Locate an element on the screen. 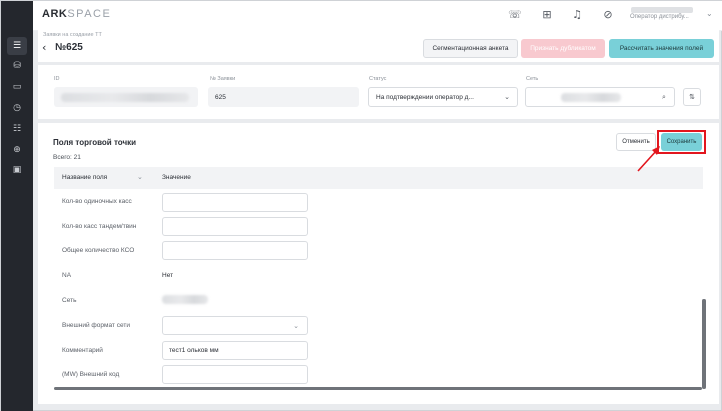  annotation-arrow-icon is located at coordinates (648, 159).